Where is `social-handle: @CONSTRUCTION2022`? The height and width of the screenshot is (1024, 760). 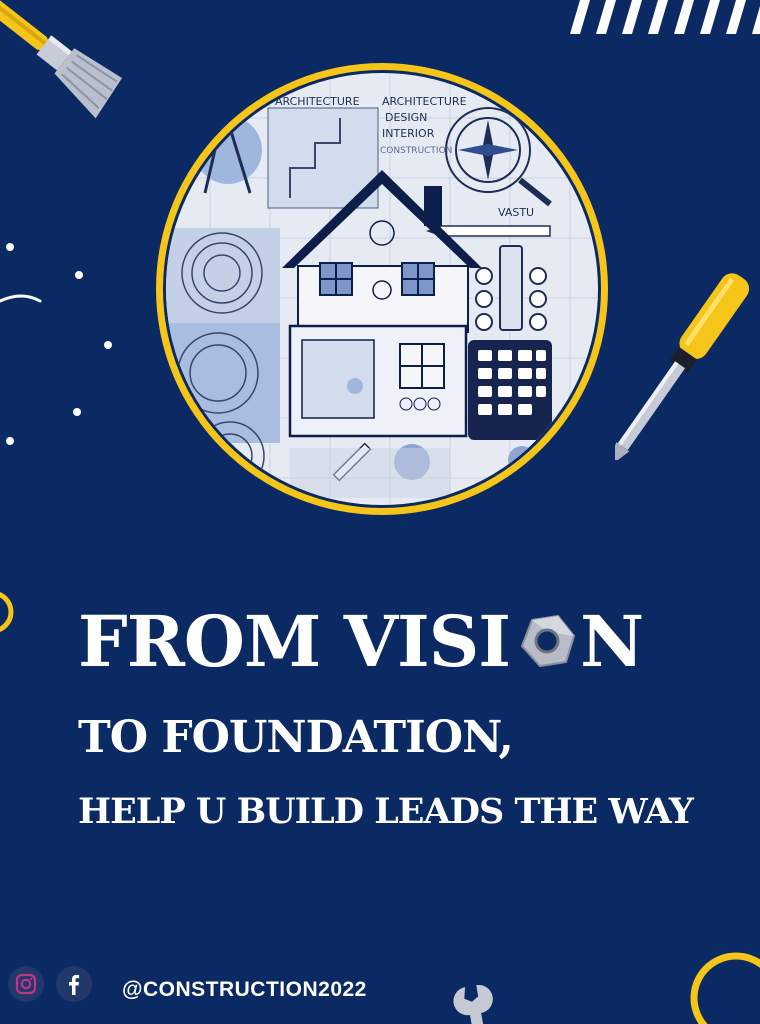
social-handle: @CONSTRUCTION2022 is located at coordinates (244, 989).